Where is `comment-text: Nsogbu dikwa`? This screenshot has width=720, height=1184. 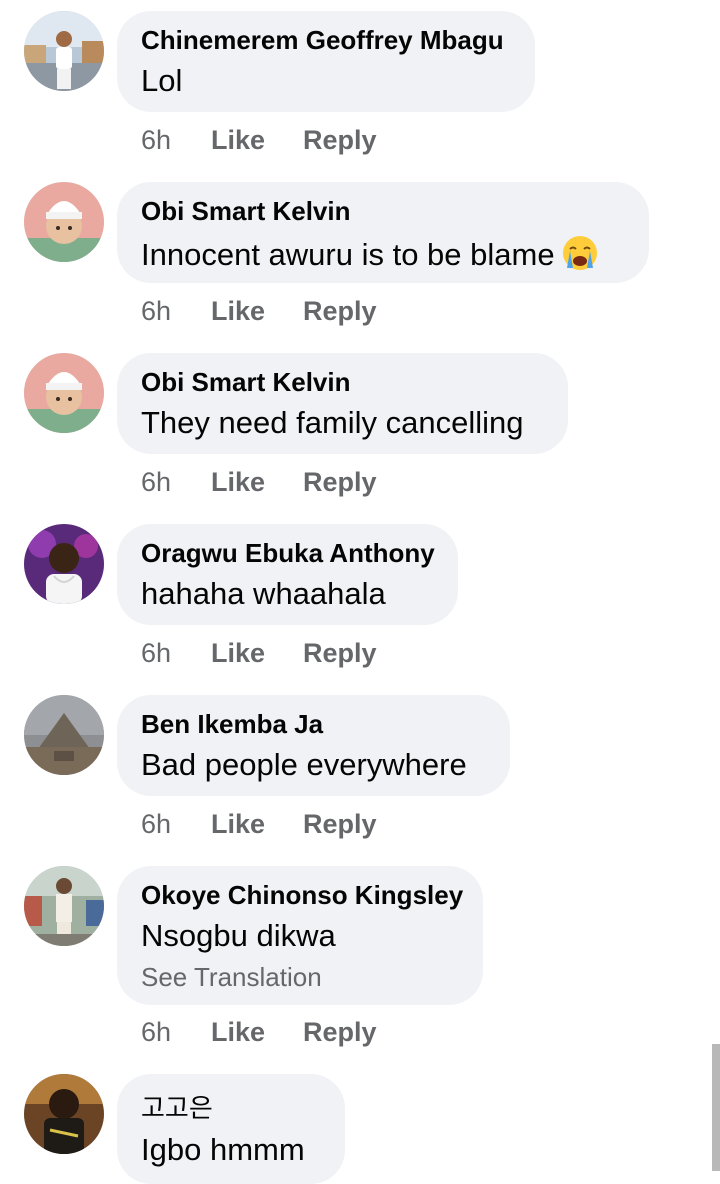
comment-text: Nsogbu dikwa is located at coordinates (238, 935).